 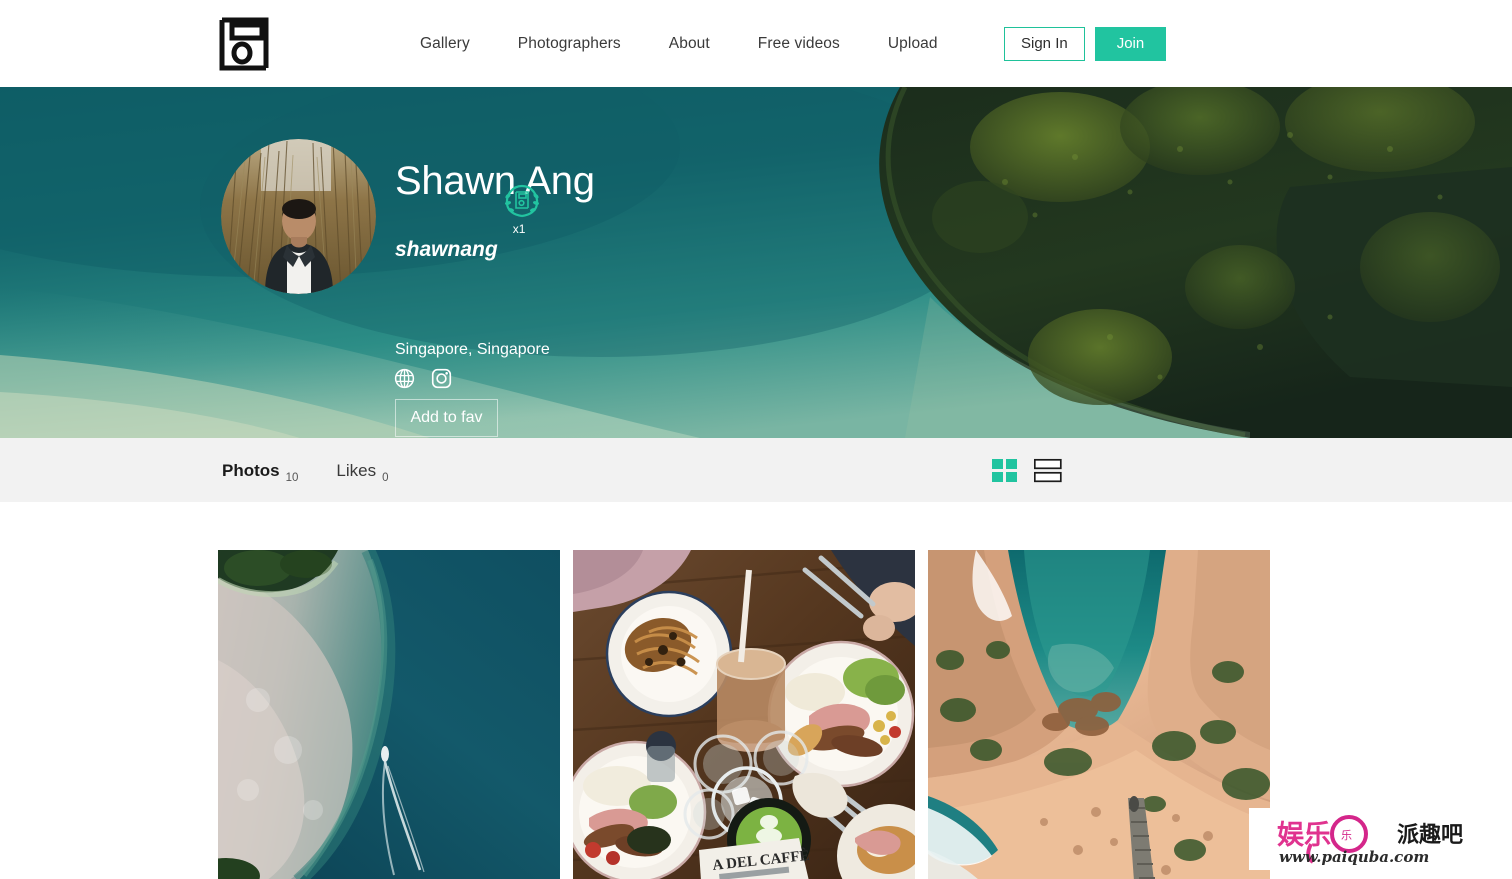 What do you see at coordinates (756, 470) in the screenshot?
I see `profile-tabbar: Photos 10 Likes 0` at bounding box center [756, 470].